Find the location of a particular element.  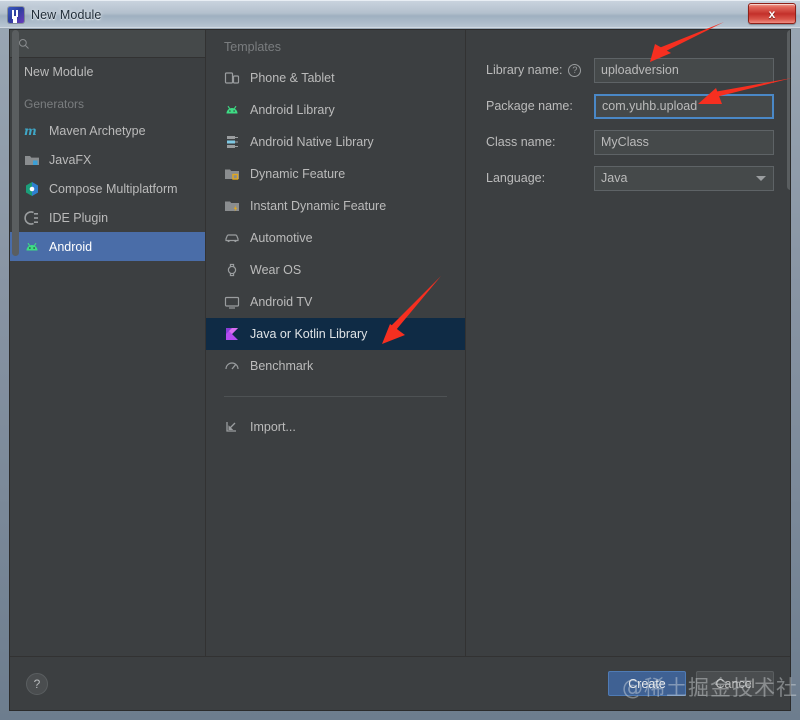

class-name-label-text: Class name: is located at coordinates (521, 142).